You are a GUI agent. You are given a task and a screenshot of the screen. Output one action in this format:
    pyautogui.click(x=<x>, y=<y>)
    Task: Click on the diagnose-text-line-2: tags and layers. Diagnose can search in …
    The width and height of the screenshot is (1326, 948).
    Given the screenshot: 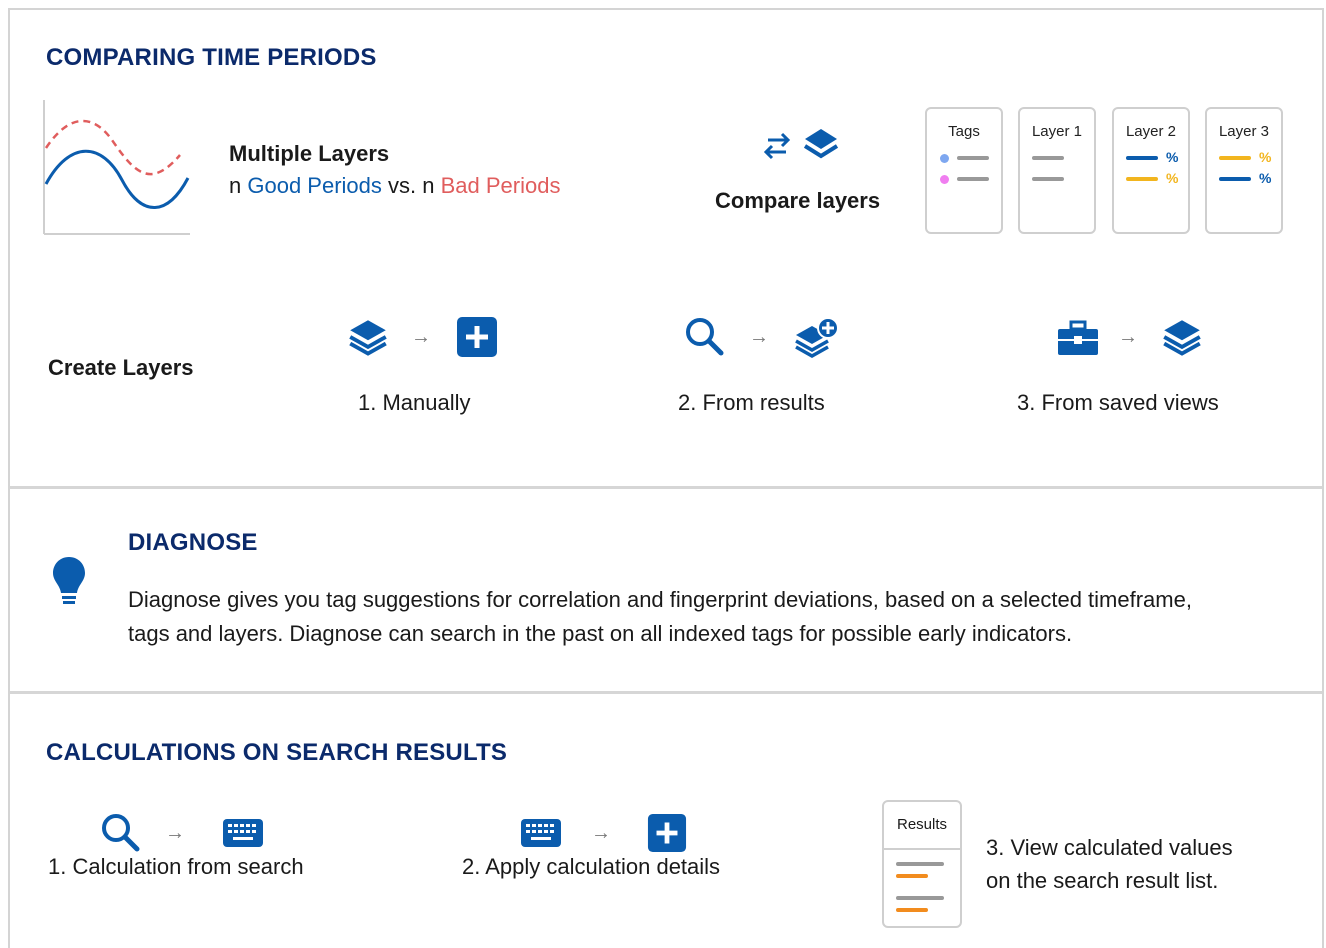 What is the action you would take?
    pyautogui.click(x=600, y=633)
    